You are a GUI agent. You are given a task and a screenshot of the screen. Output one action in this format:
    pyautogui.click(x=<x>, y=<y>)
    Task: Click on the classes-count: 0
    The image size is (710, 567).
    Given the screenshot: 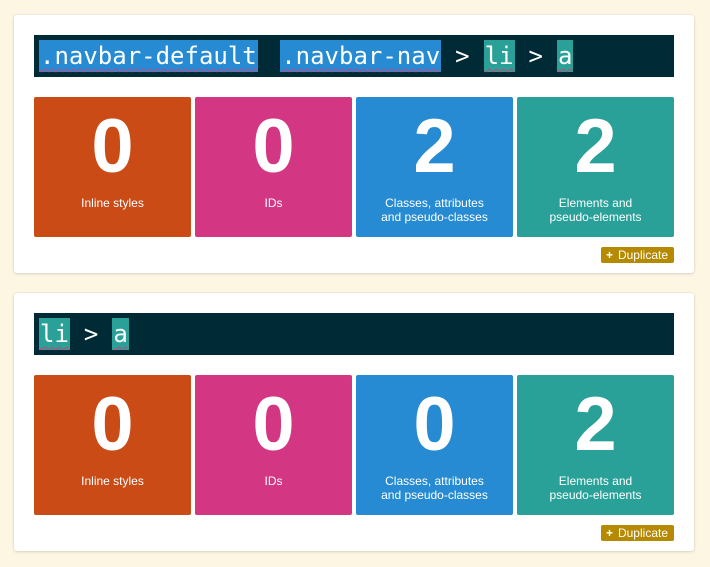 What is the action you would take?
    pyautogui.click(x=434, y=424)
    